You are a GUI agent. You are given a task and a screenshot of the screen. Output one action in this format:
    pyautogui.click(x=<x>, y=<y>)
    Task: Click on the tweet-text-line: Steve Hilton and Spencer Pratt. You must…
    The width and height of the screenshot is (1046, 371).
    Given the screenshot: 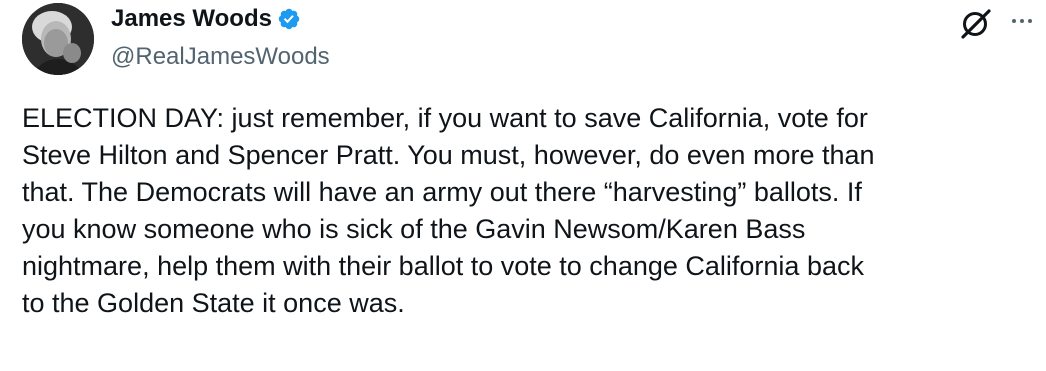 What is the action you would take?
    pyautogui.click(x=448, y=155)
    